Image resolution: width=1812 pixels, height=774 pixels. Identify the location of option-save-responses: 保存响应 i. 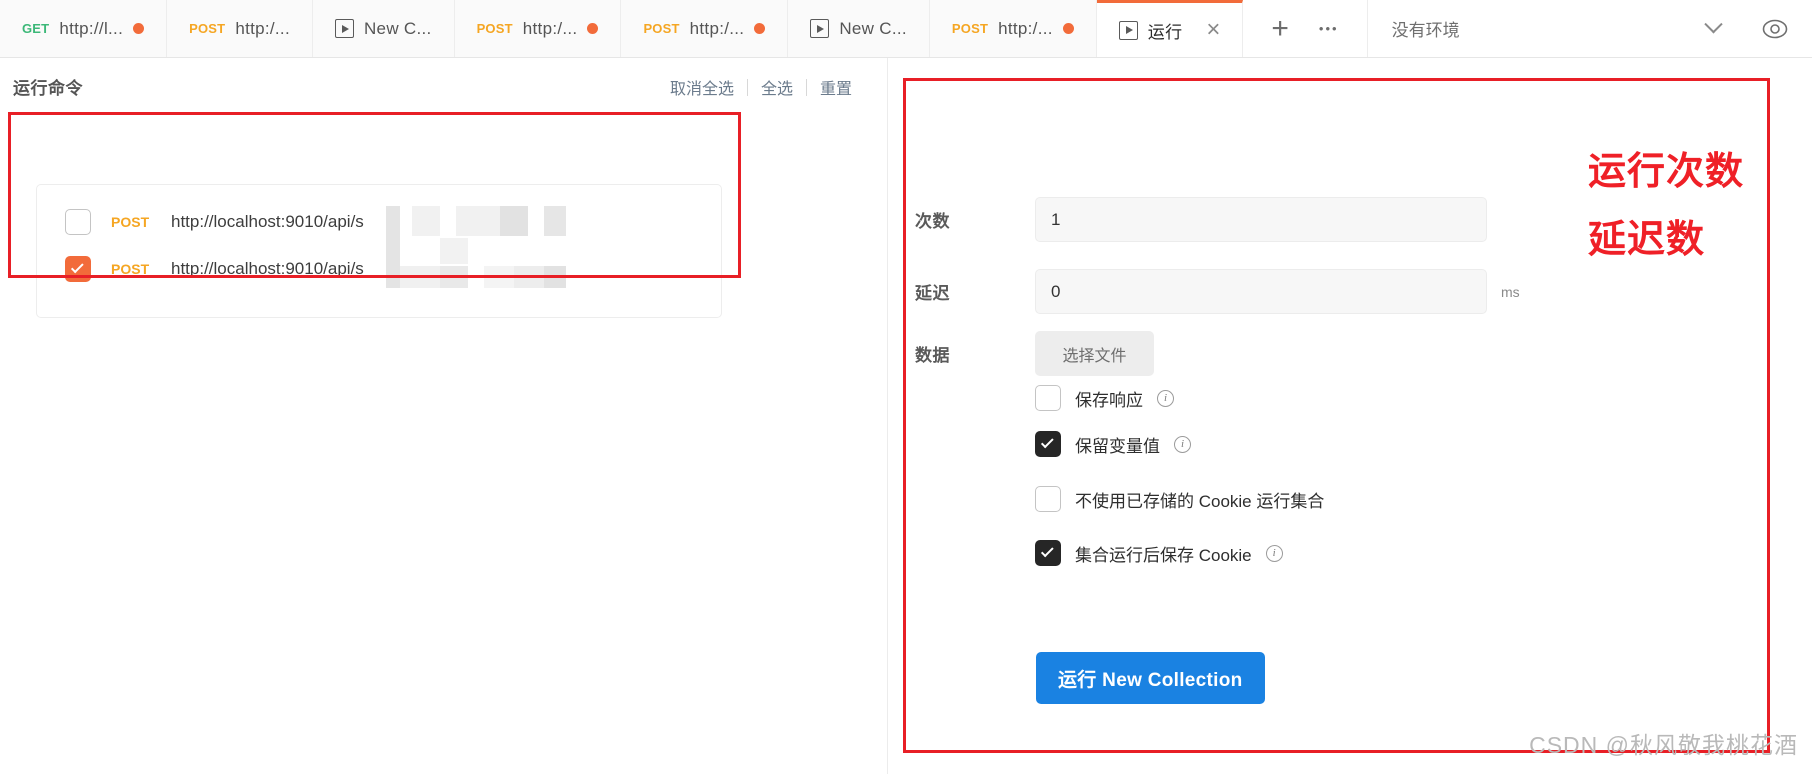
(1104, 398).